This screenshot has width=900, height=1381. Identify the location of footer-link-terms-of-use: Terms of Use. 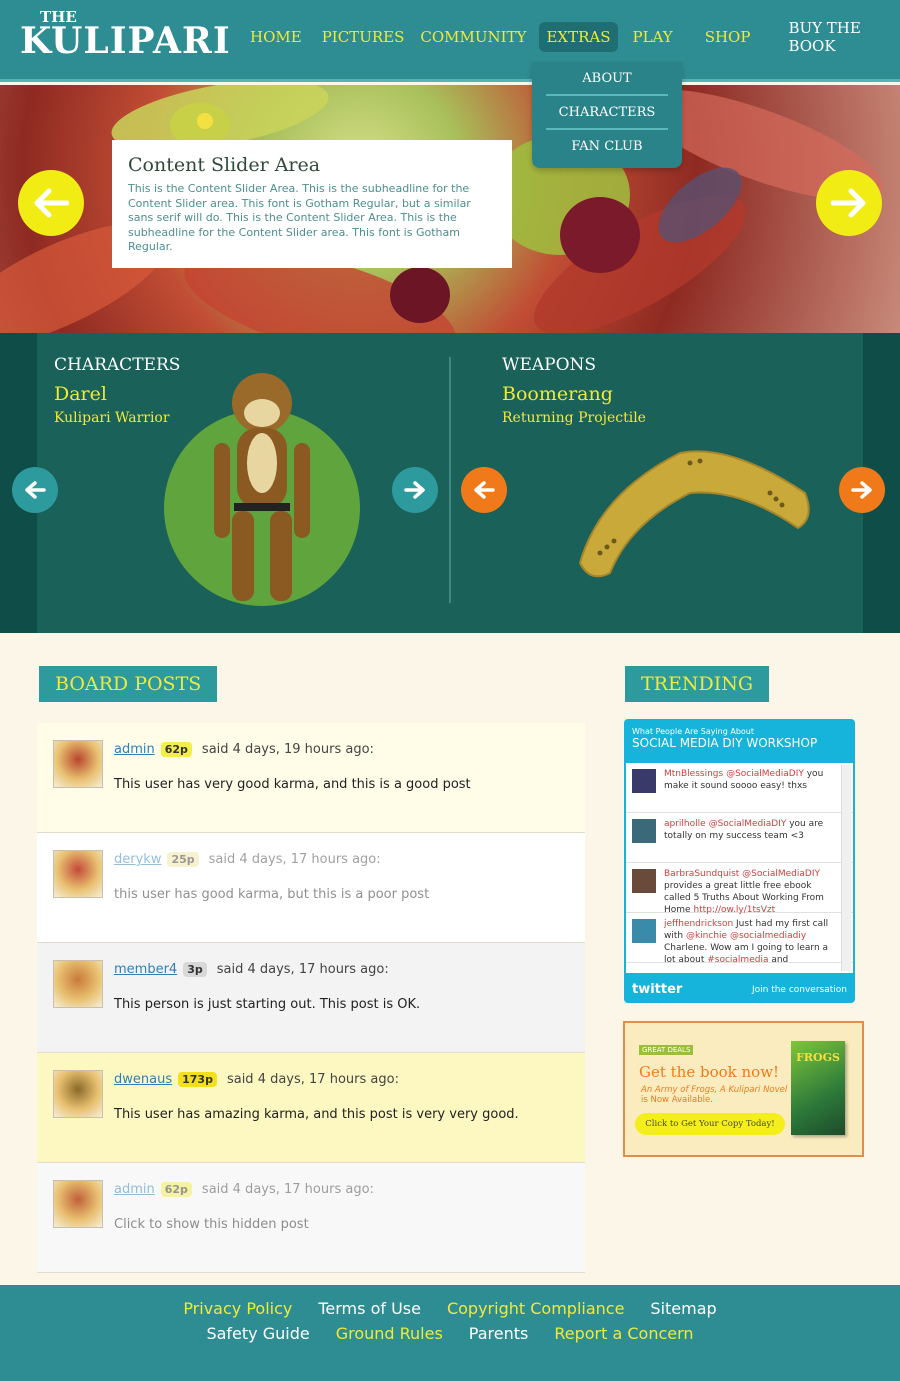
(369, 1308).